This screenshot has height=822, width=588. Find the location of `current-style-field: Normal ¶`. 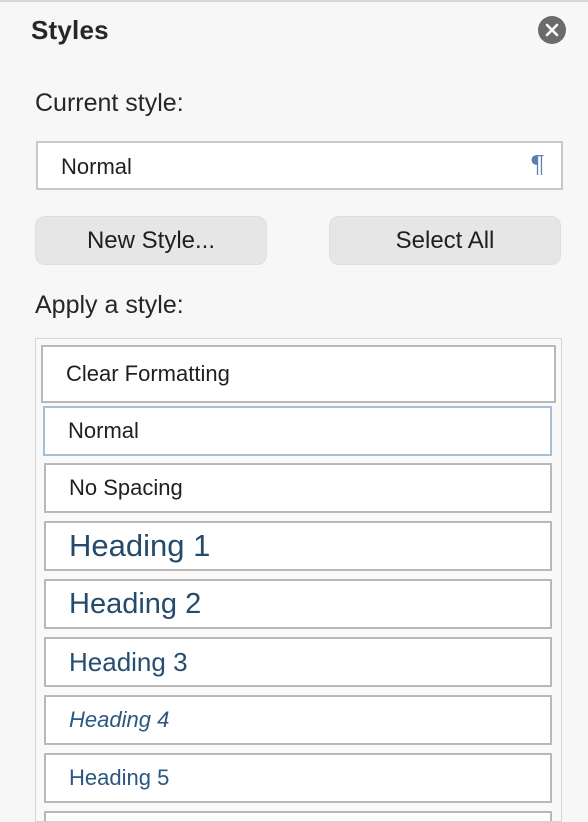

current-style-field: Normal ¶ is located at coordinates (299, 165).